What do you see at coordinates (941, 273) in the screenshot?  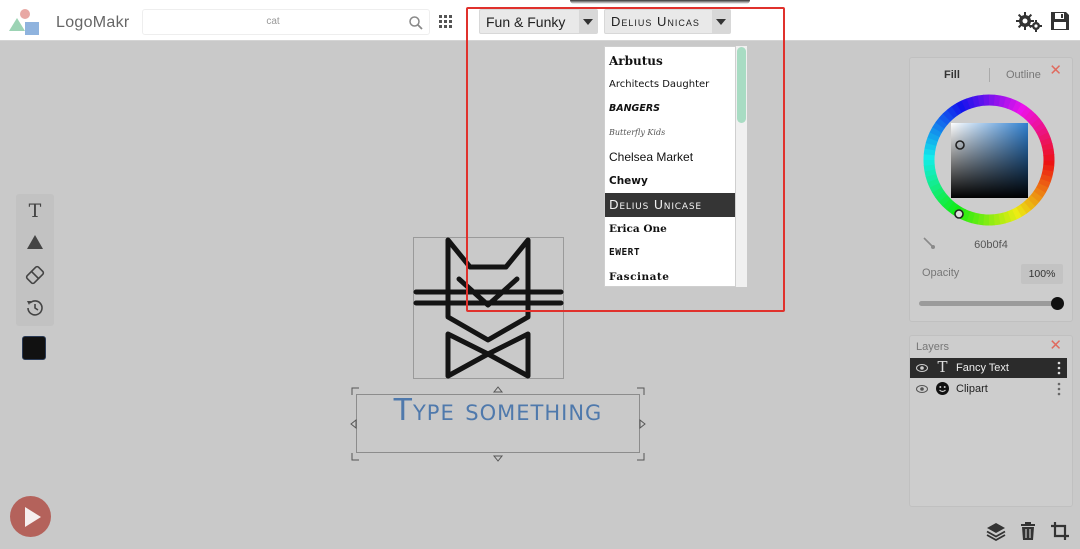 I see `opacity-label: Opacity` at bounding box center [941, 273].